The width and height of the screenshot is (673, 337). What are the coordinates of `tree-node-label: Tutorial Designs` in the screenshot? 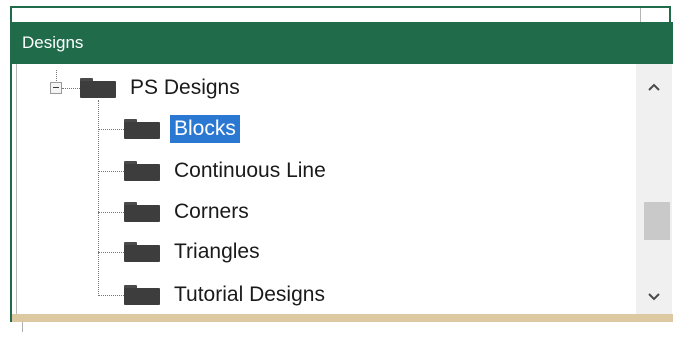 It's located at (249, 294).